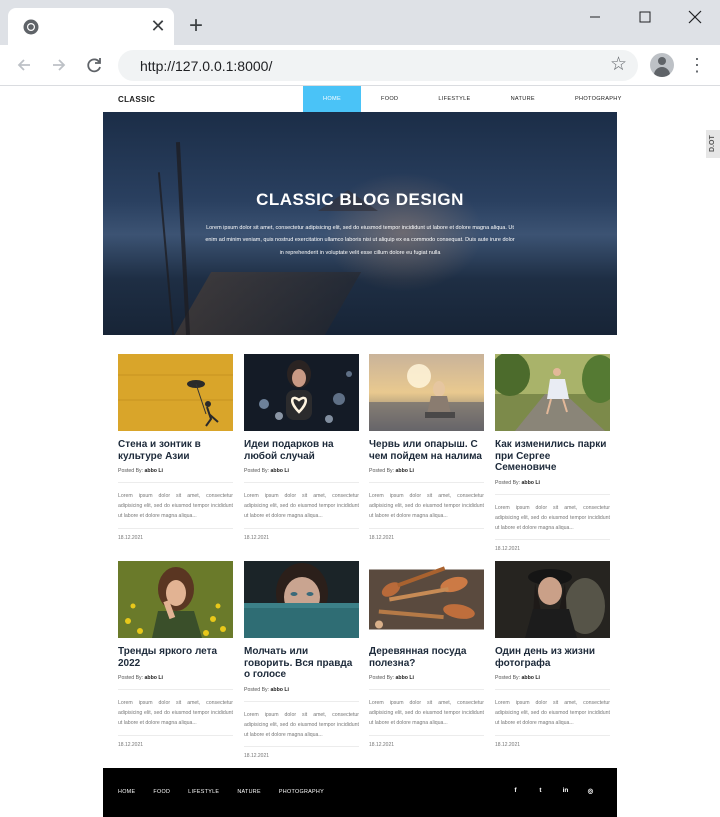  I want to click on post-title: Червь или опарыш. С чем пойдем на налима, so click(426, 450).